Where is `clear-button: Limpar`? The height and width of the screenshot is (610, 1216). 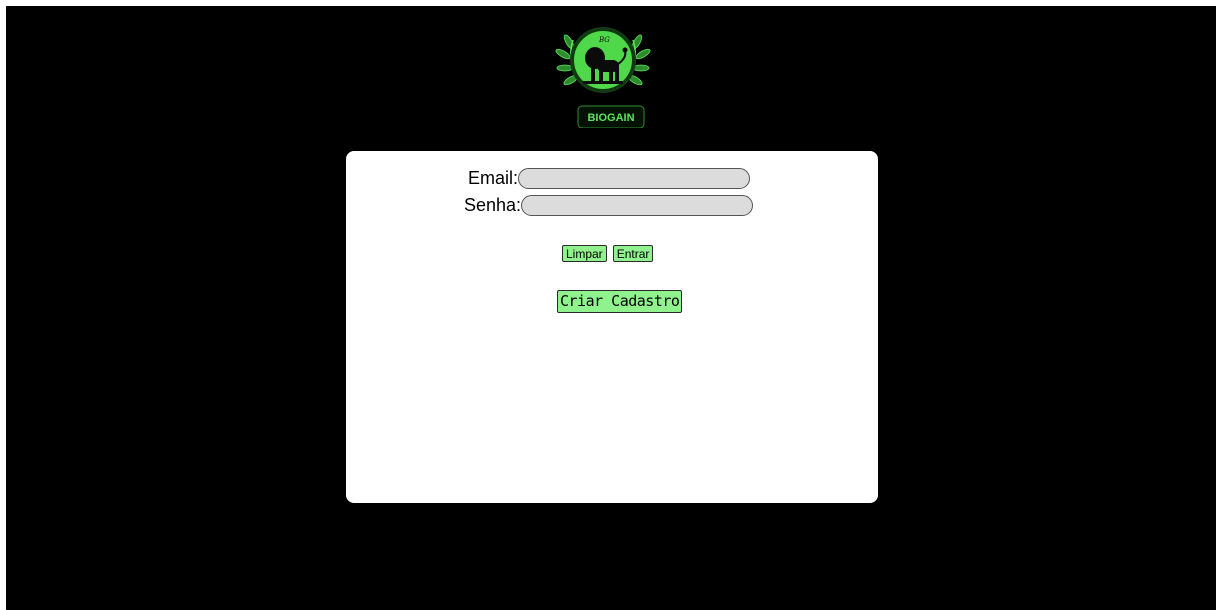 clear-button: Limpar is located at coordinates (584, 253).